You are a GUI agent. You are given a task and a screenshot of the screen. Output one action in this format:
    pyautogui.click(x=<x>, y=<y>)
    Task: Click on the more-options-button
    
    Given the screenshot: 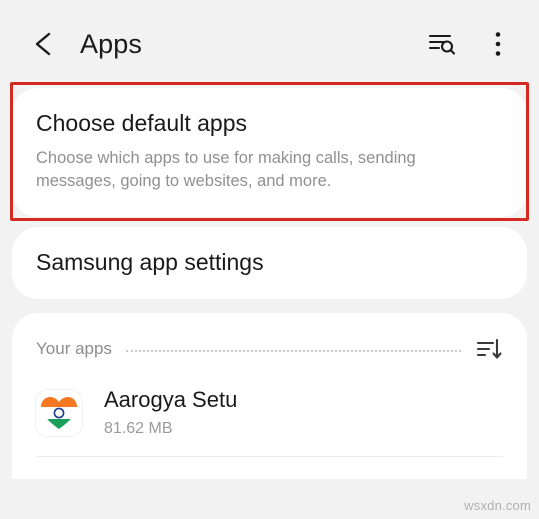 What is the action you would take?
    pyautogui.click(x=498, y=44)
    